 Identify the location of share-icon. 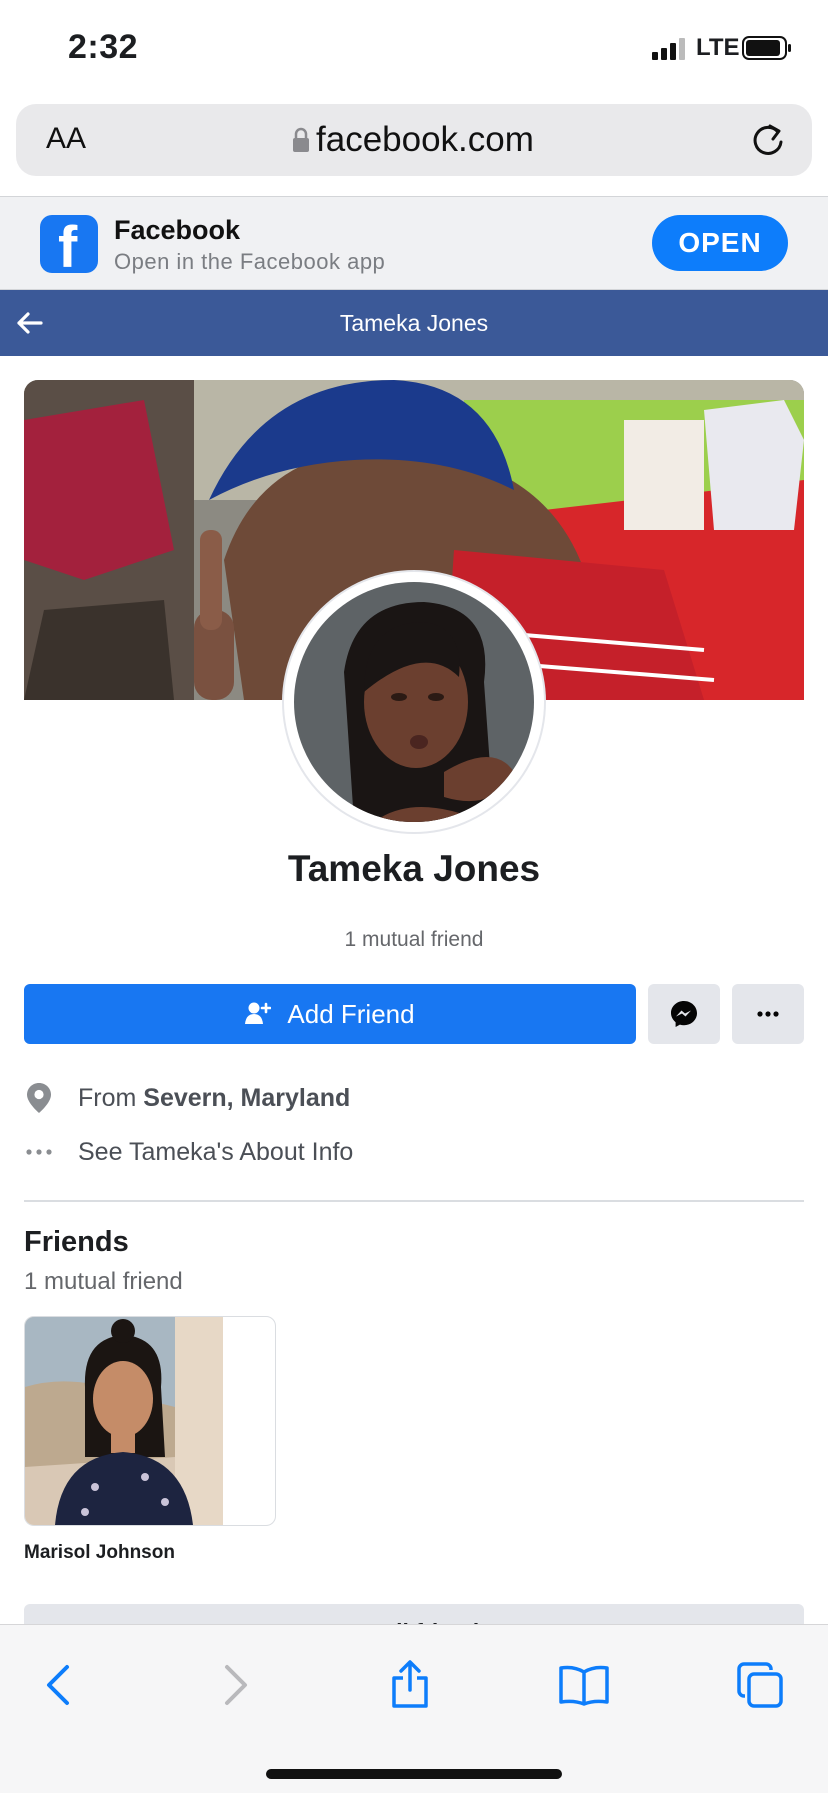
(410, 1684).